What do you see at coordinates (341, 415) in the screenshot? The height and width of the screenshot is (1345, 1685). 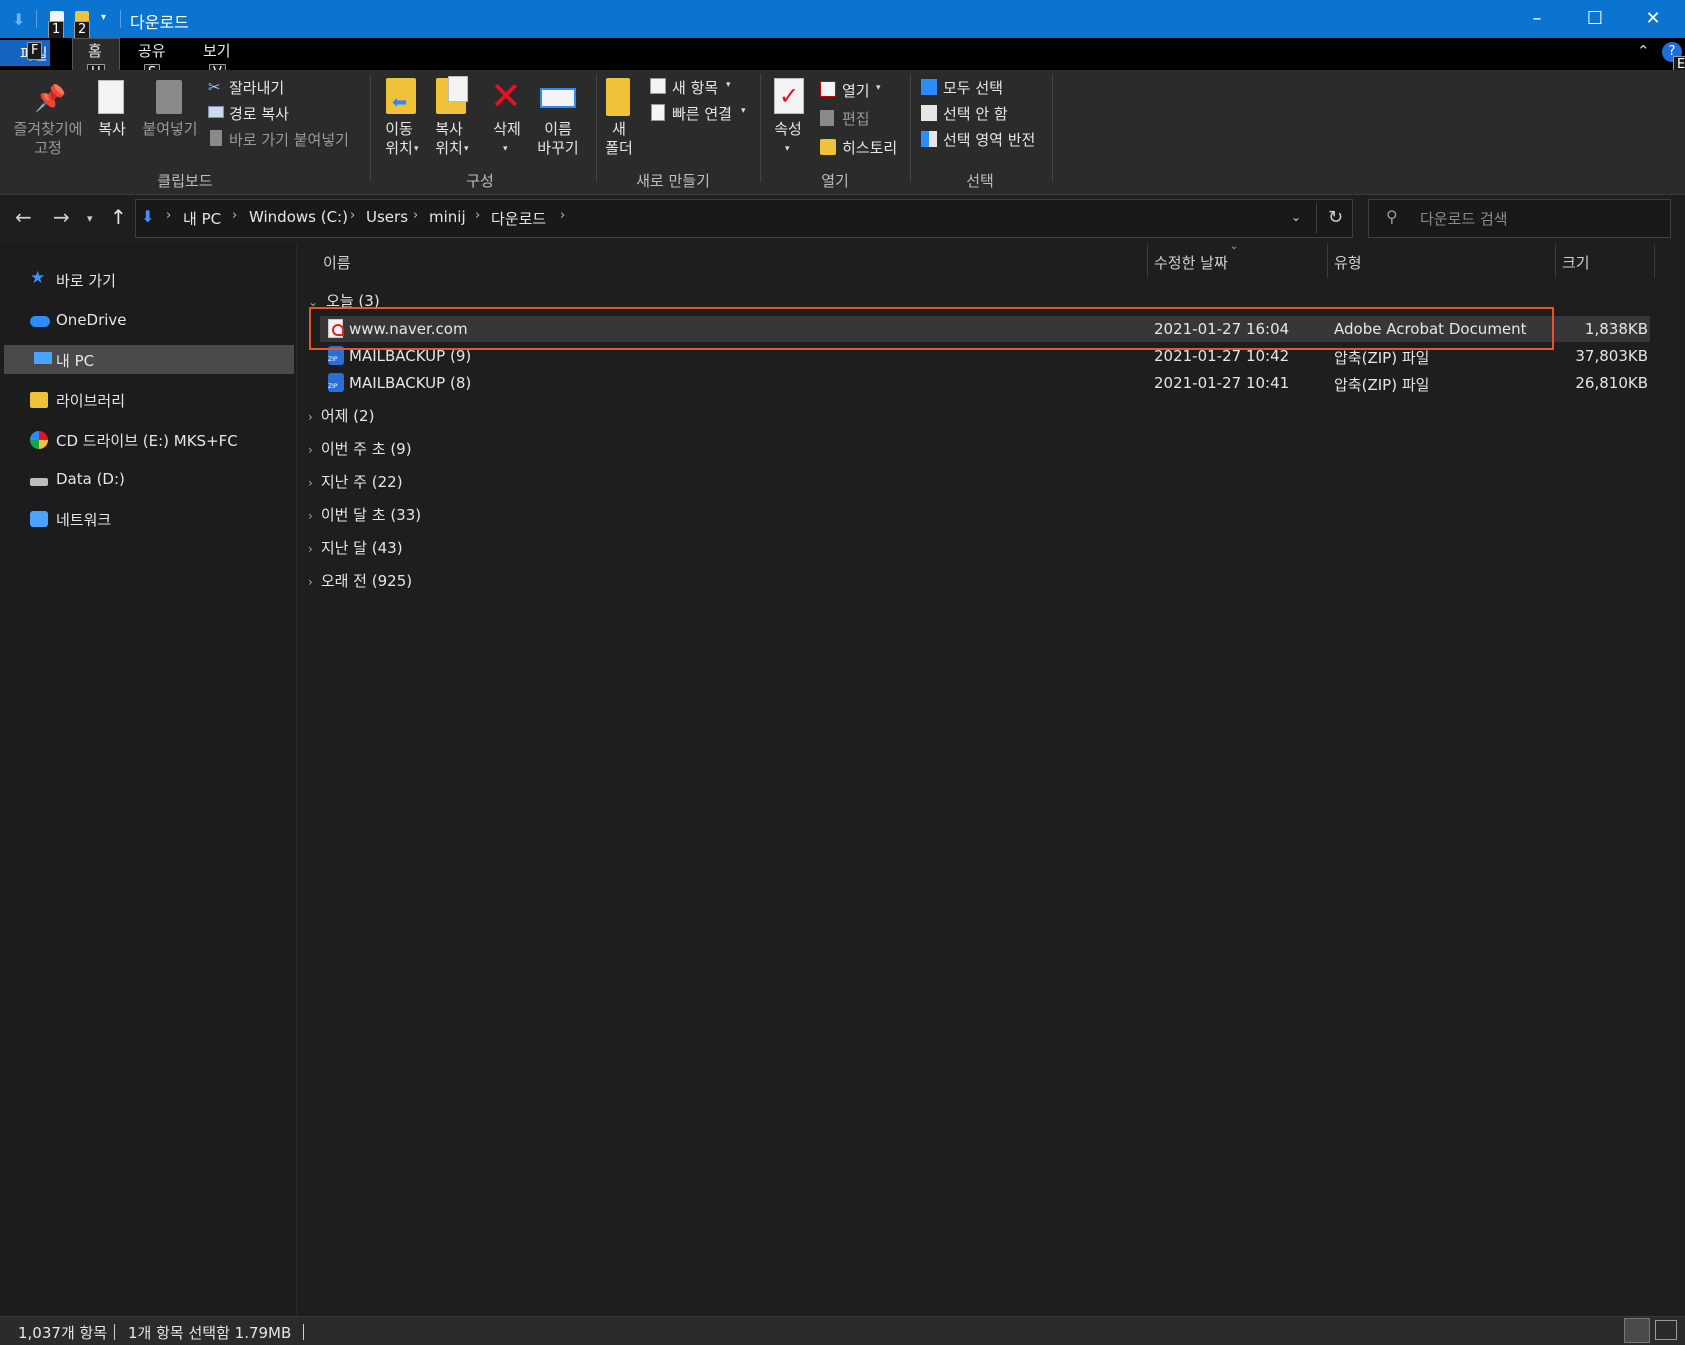 I see `group-header-yesterday: › 어제 (2)` at bounding box center [341, 415].